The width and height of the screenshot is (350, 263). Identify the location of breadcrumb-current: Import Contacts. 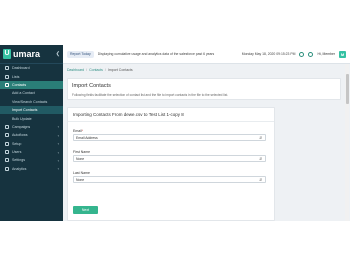
(120, 70).